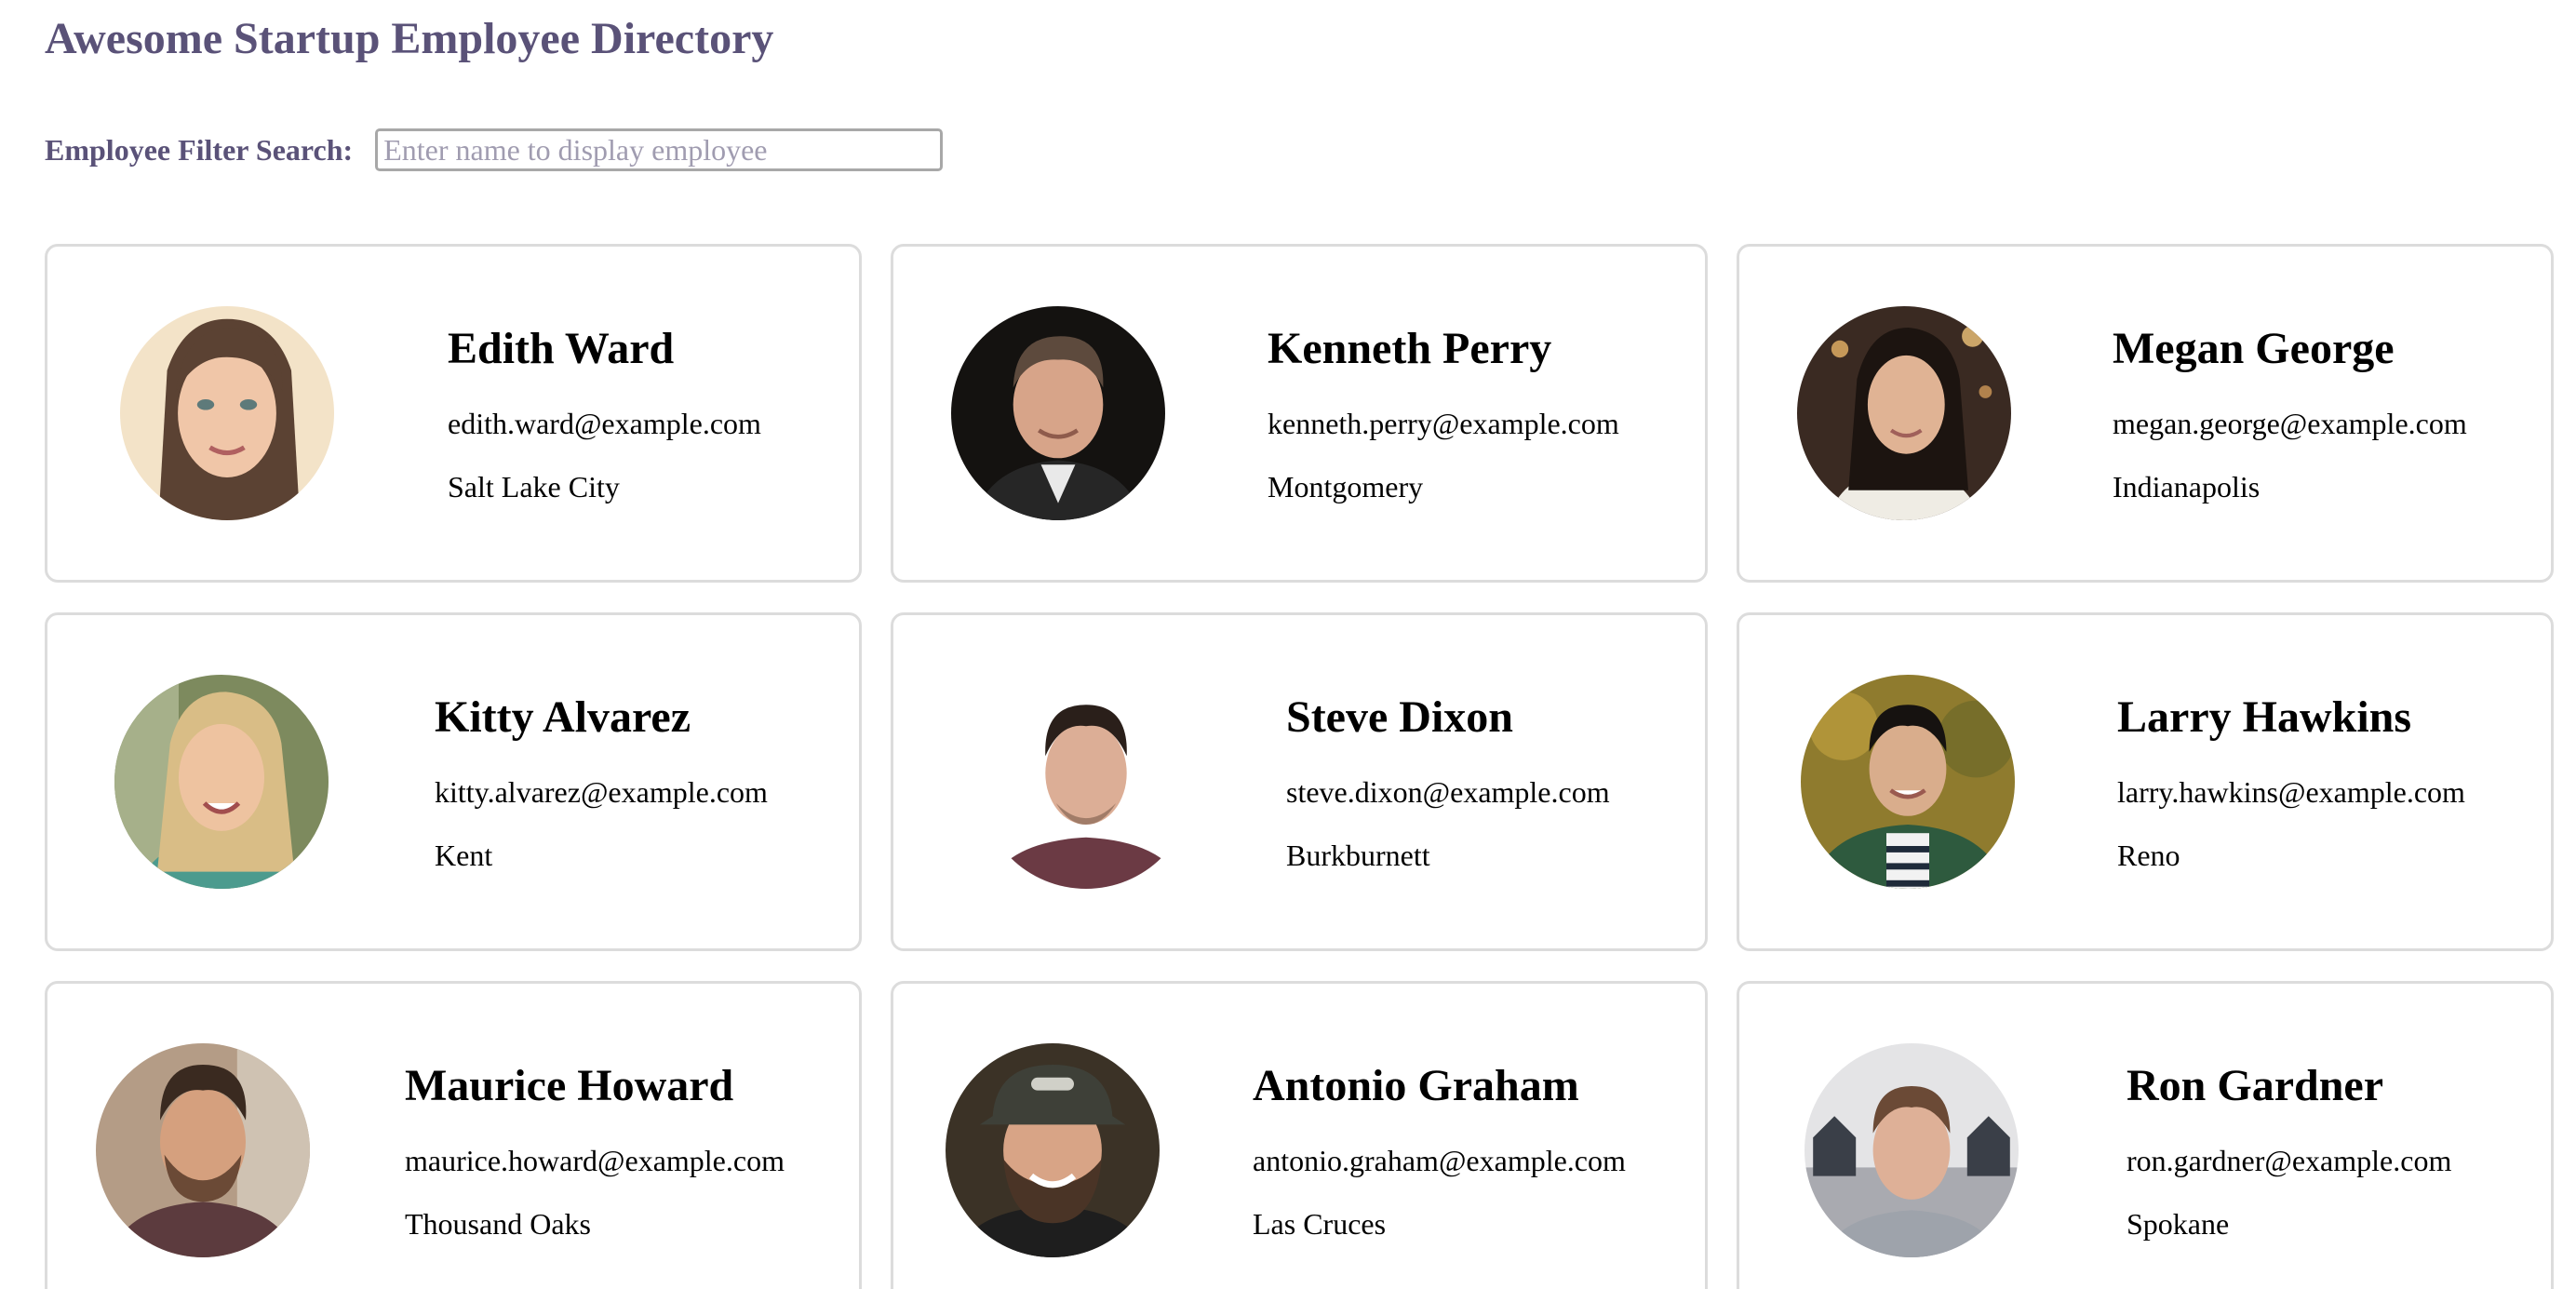 The width and height of the screenshot is (2576, 1289). What do you see at coordinates (1399, 717) in the screenshot?
I see `employee-name: Steve Dixon` at bounding box center [1399, 717].